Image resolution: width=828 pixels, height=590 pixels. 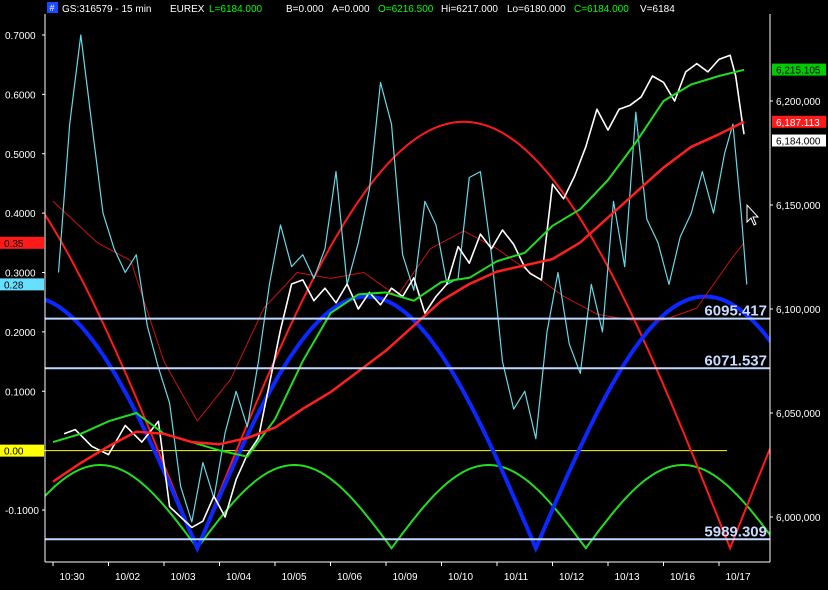 What do you see at coordinates (626, 577) in the screenshot?
I see `x-tick-label: 10/13` at bounding box center [626, 577].